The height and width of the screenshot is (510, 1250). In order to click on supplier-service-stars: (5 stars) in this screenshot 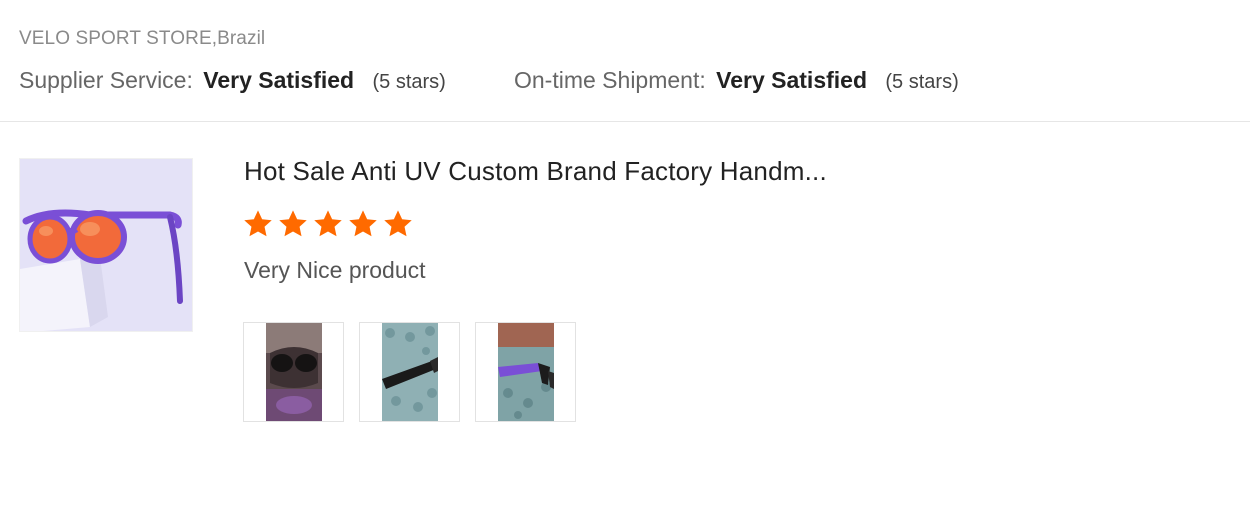, I will do `click(409, 82)`.